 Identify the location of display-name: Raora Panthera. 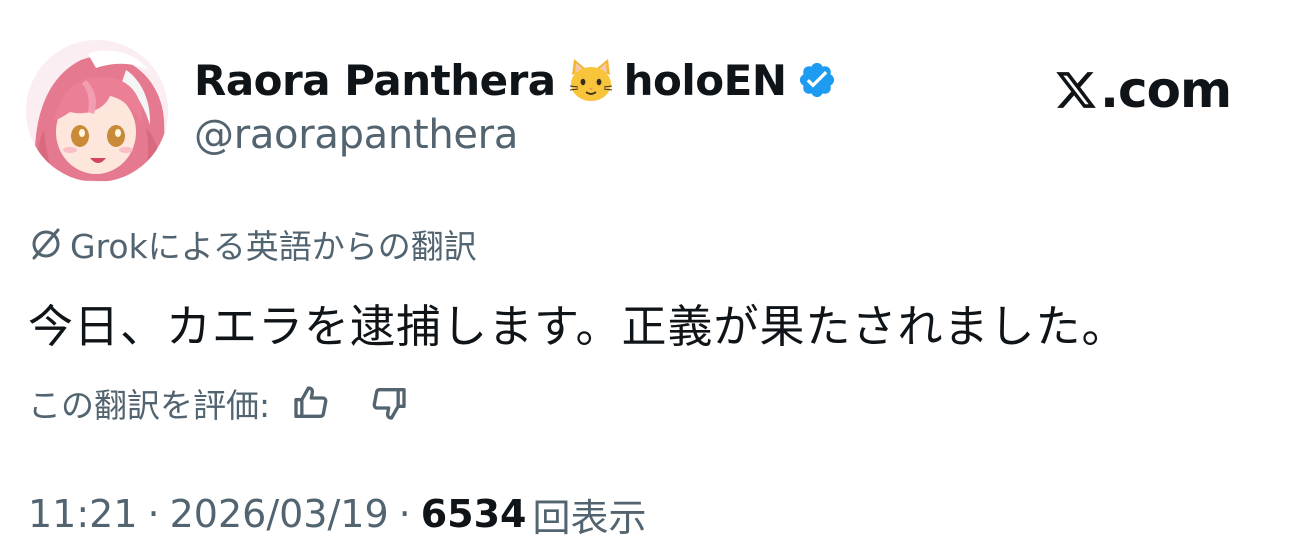
(375, 80).